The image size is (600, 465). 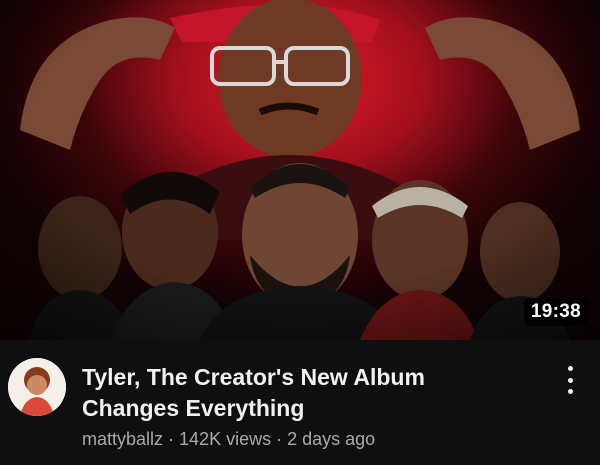 What do you see at coordinates (555, 312) in the screenshot?
I see `duration-badge: 19:38` at bounding box center [555, 312].